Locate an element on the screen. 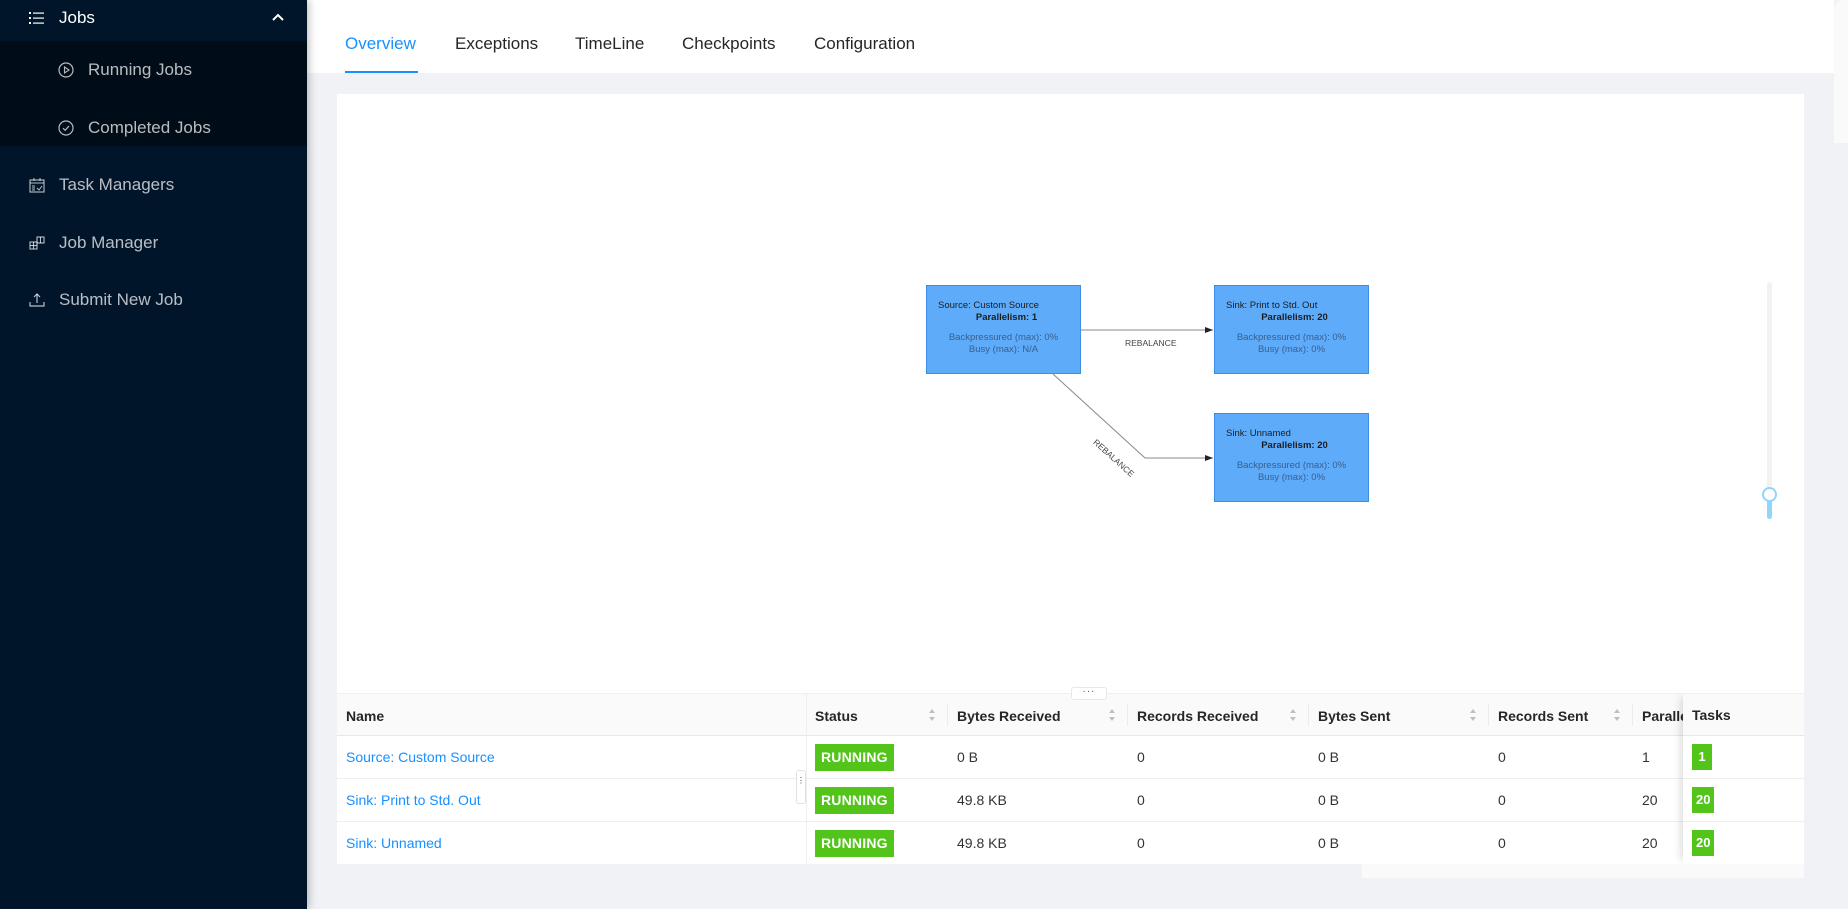 The image size is (1848, 909). node-busy: Busy (max): 0% is located at coordinates (1291, 349).